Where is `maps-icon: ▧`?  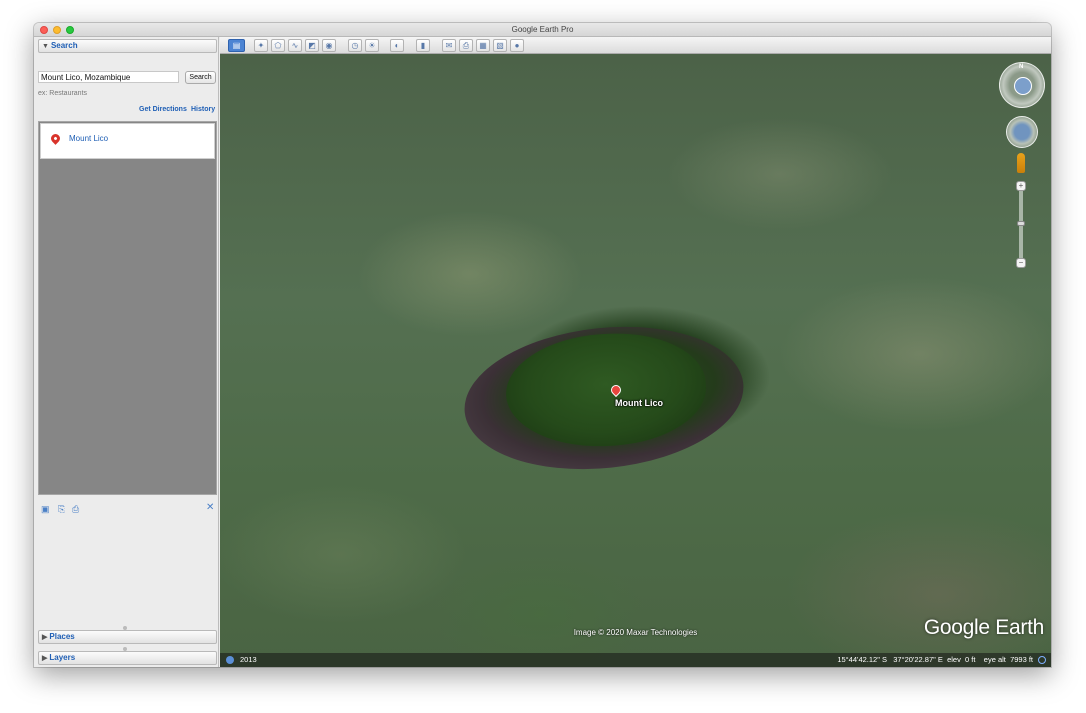 maps-icon: ▧ is located at coordinates (500, 45).